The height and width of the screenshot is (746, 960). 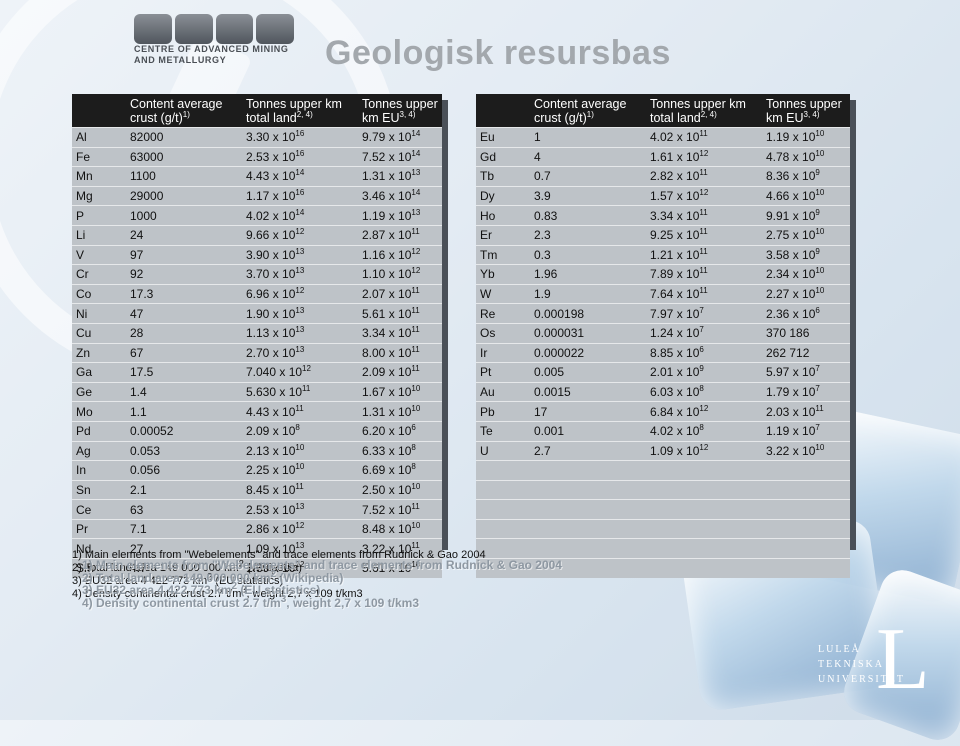 What do you see at coordinates (400, 215) in the screenshot?
I see `tonnes-eu: 1.19 x 1013` at bounding box center [400, 215].